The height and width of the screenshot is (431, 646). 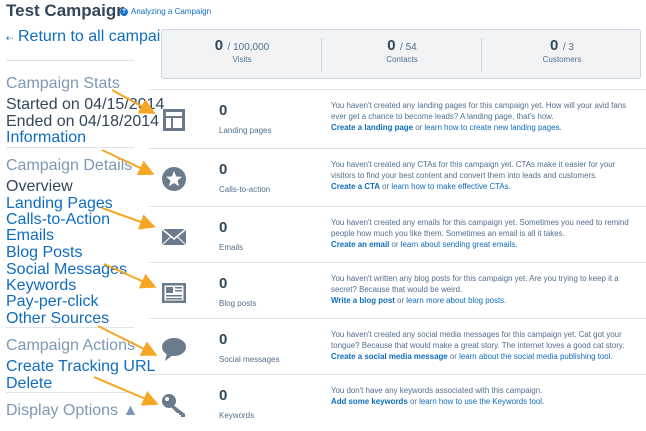 I want to click on arrow-to-emails, so click(x=128, y=218).